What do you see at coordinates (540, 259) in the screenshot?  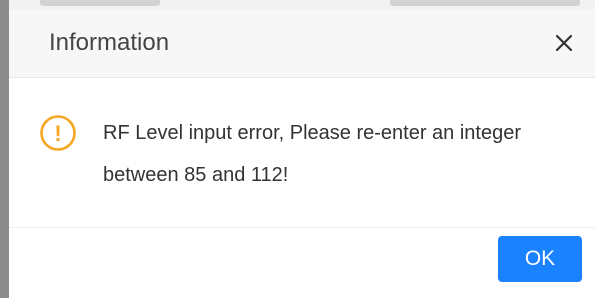 I see `ok-button: OK` at bounding box center [540, 259].